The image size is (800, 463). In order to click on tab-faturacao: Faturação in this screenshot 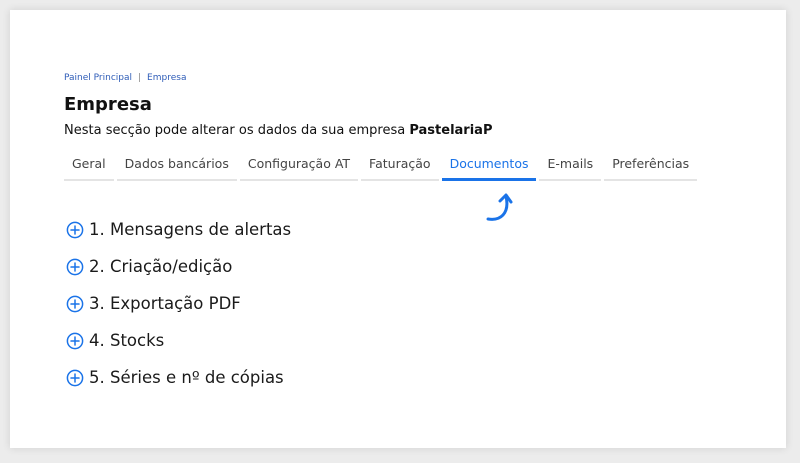, I will do `click(400, 167)`.